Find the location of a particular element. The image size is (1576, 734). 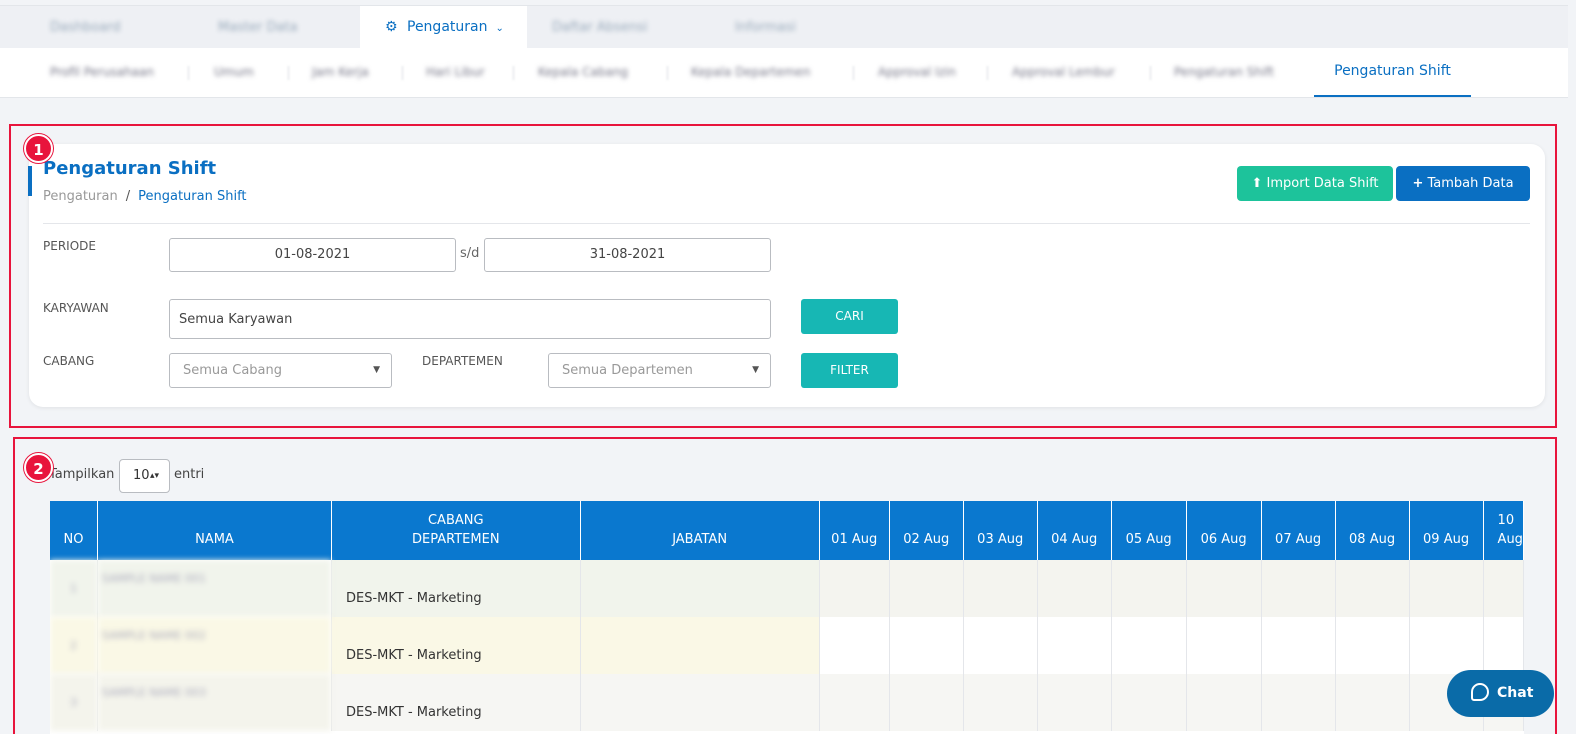

header-nama: NAMA is located at coordinates (214, 530).